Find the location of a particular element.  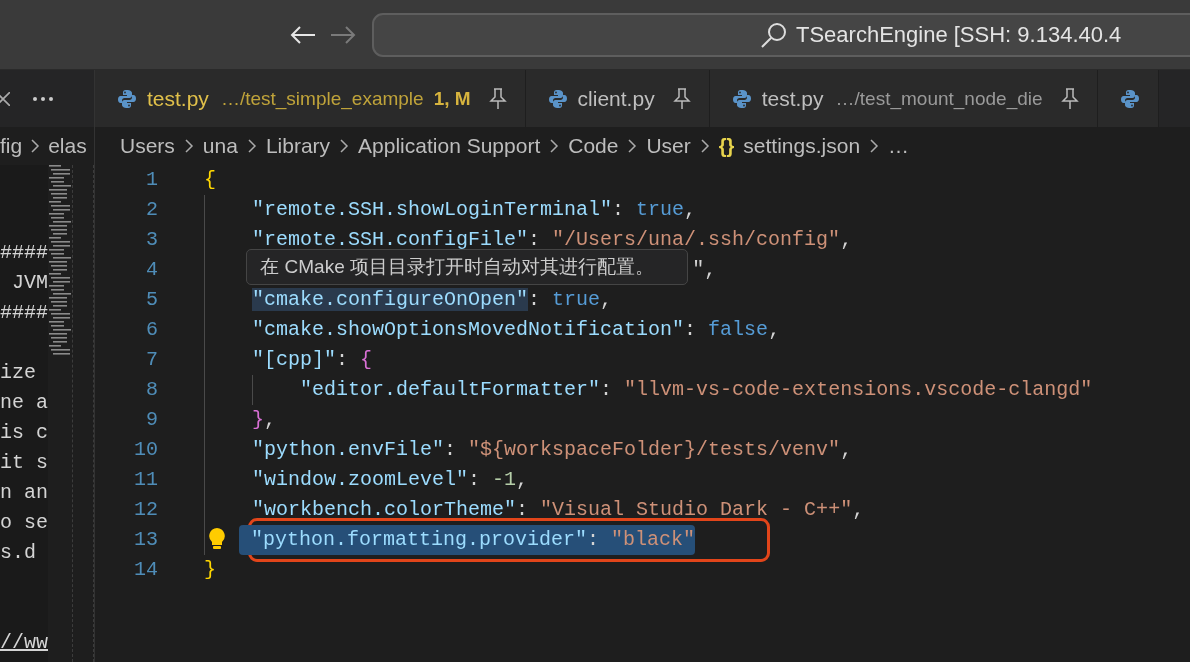

code-line: JVM is located at coordinates (29, 282).